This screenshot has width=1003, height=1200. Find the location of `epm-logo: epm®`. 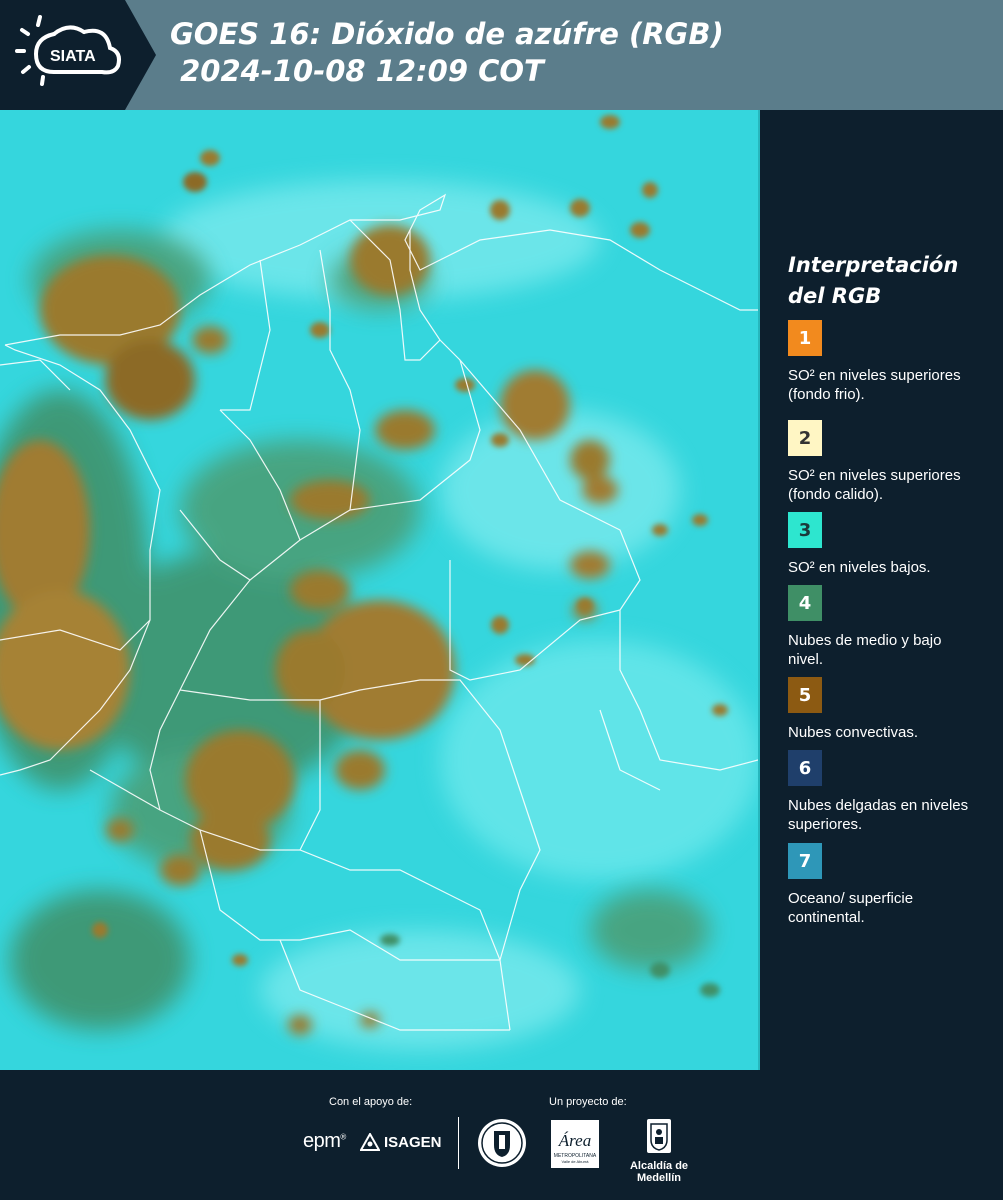

epm-logo: epm® is located at coordinates (324, 1141).